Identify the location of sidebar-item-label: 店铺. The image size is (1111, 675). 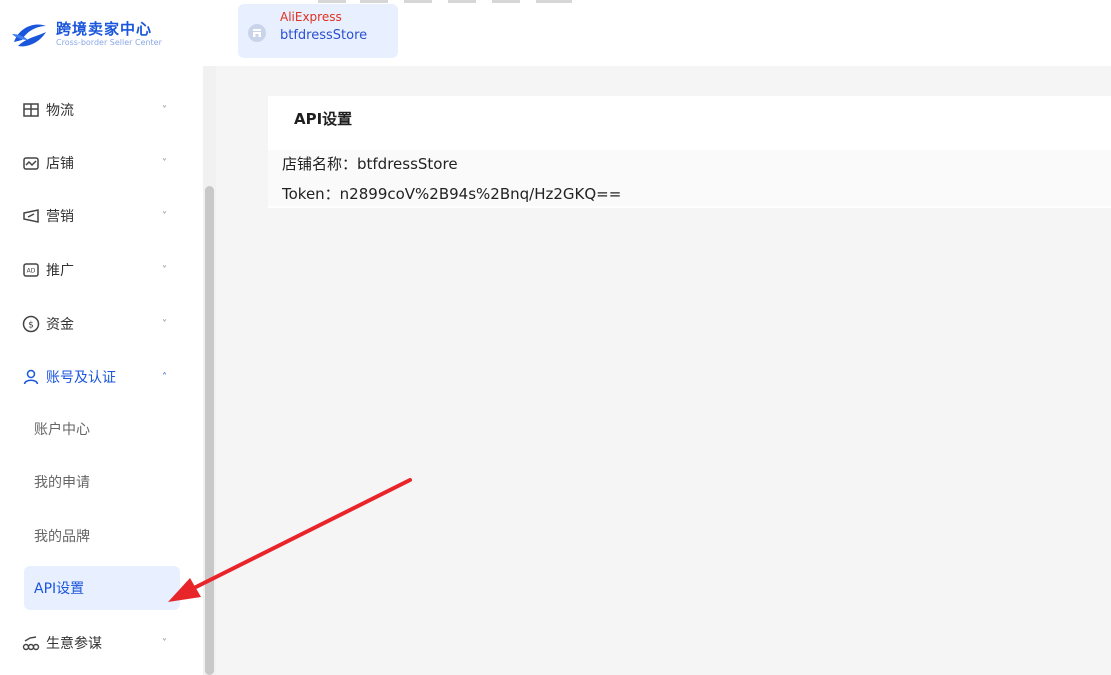
(60, 164).